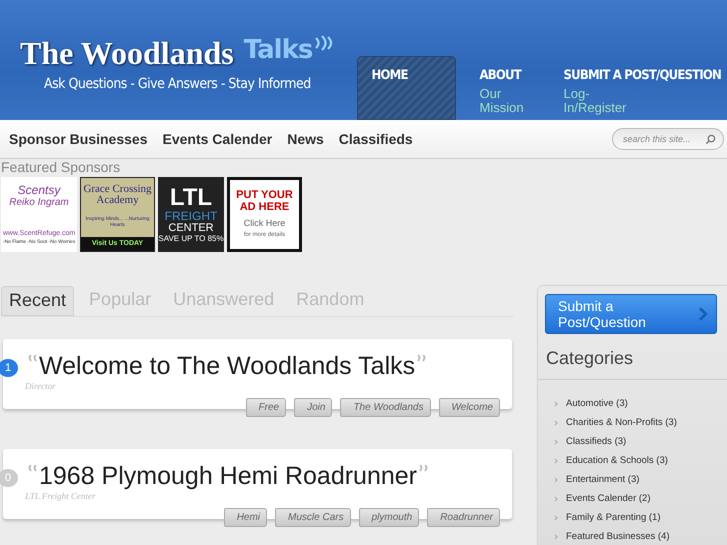 The height and width of the screenshot is (545, 727). What do you see at coordinates (227, 366) in the screenshot?
I see `post-title: Welcome to The Woodlands Talks` at bounding box center [227, 366].